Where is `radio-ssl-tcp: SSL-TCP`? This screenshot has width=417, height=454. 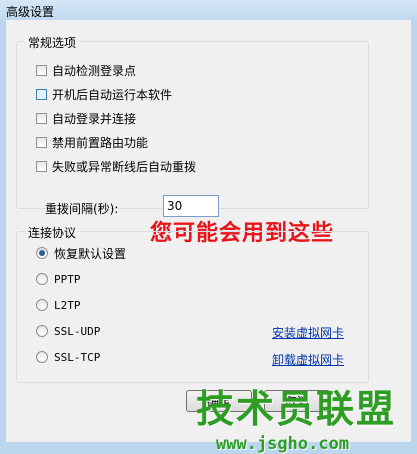
radio-ssl-tcp: SSL-TCP is located at coordinates (68, 357).